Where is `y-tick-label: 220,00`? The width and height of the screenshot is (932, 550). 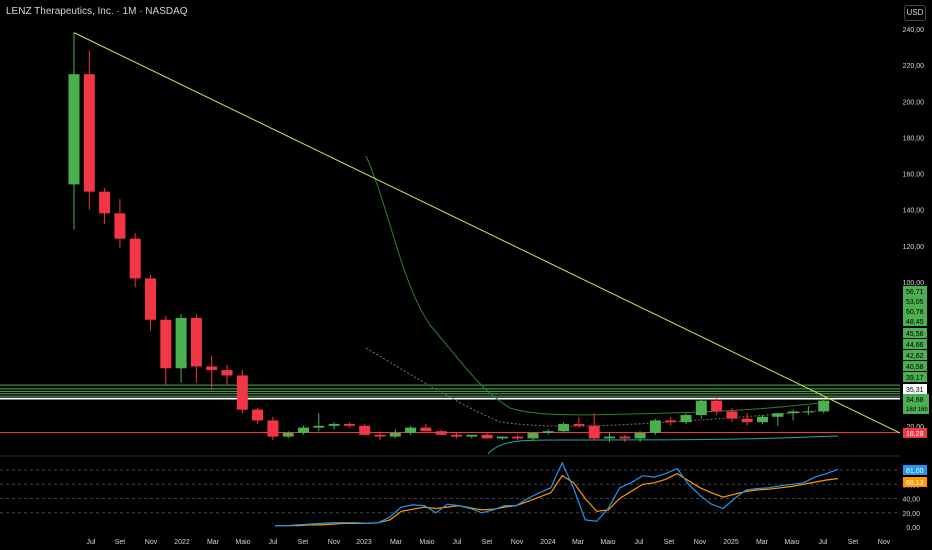
y-tick-label: 220,00 is located at coordinates (914, 66).